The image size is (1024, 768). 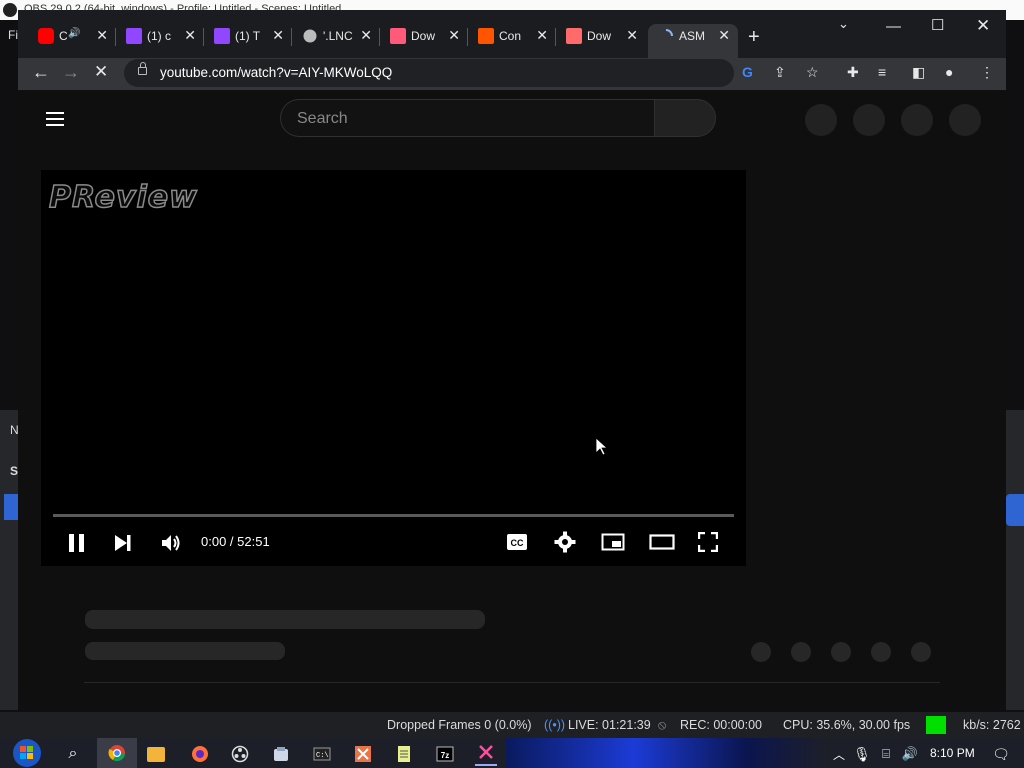 What do you see at coordinates (613, 544) in the screenshot?
I see `miniplayer-icon` at bounding box center [613, 544].